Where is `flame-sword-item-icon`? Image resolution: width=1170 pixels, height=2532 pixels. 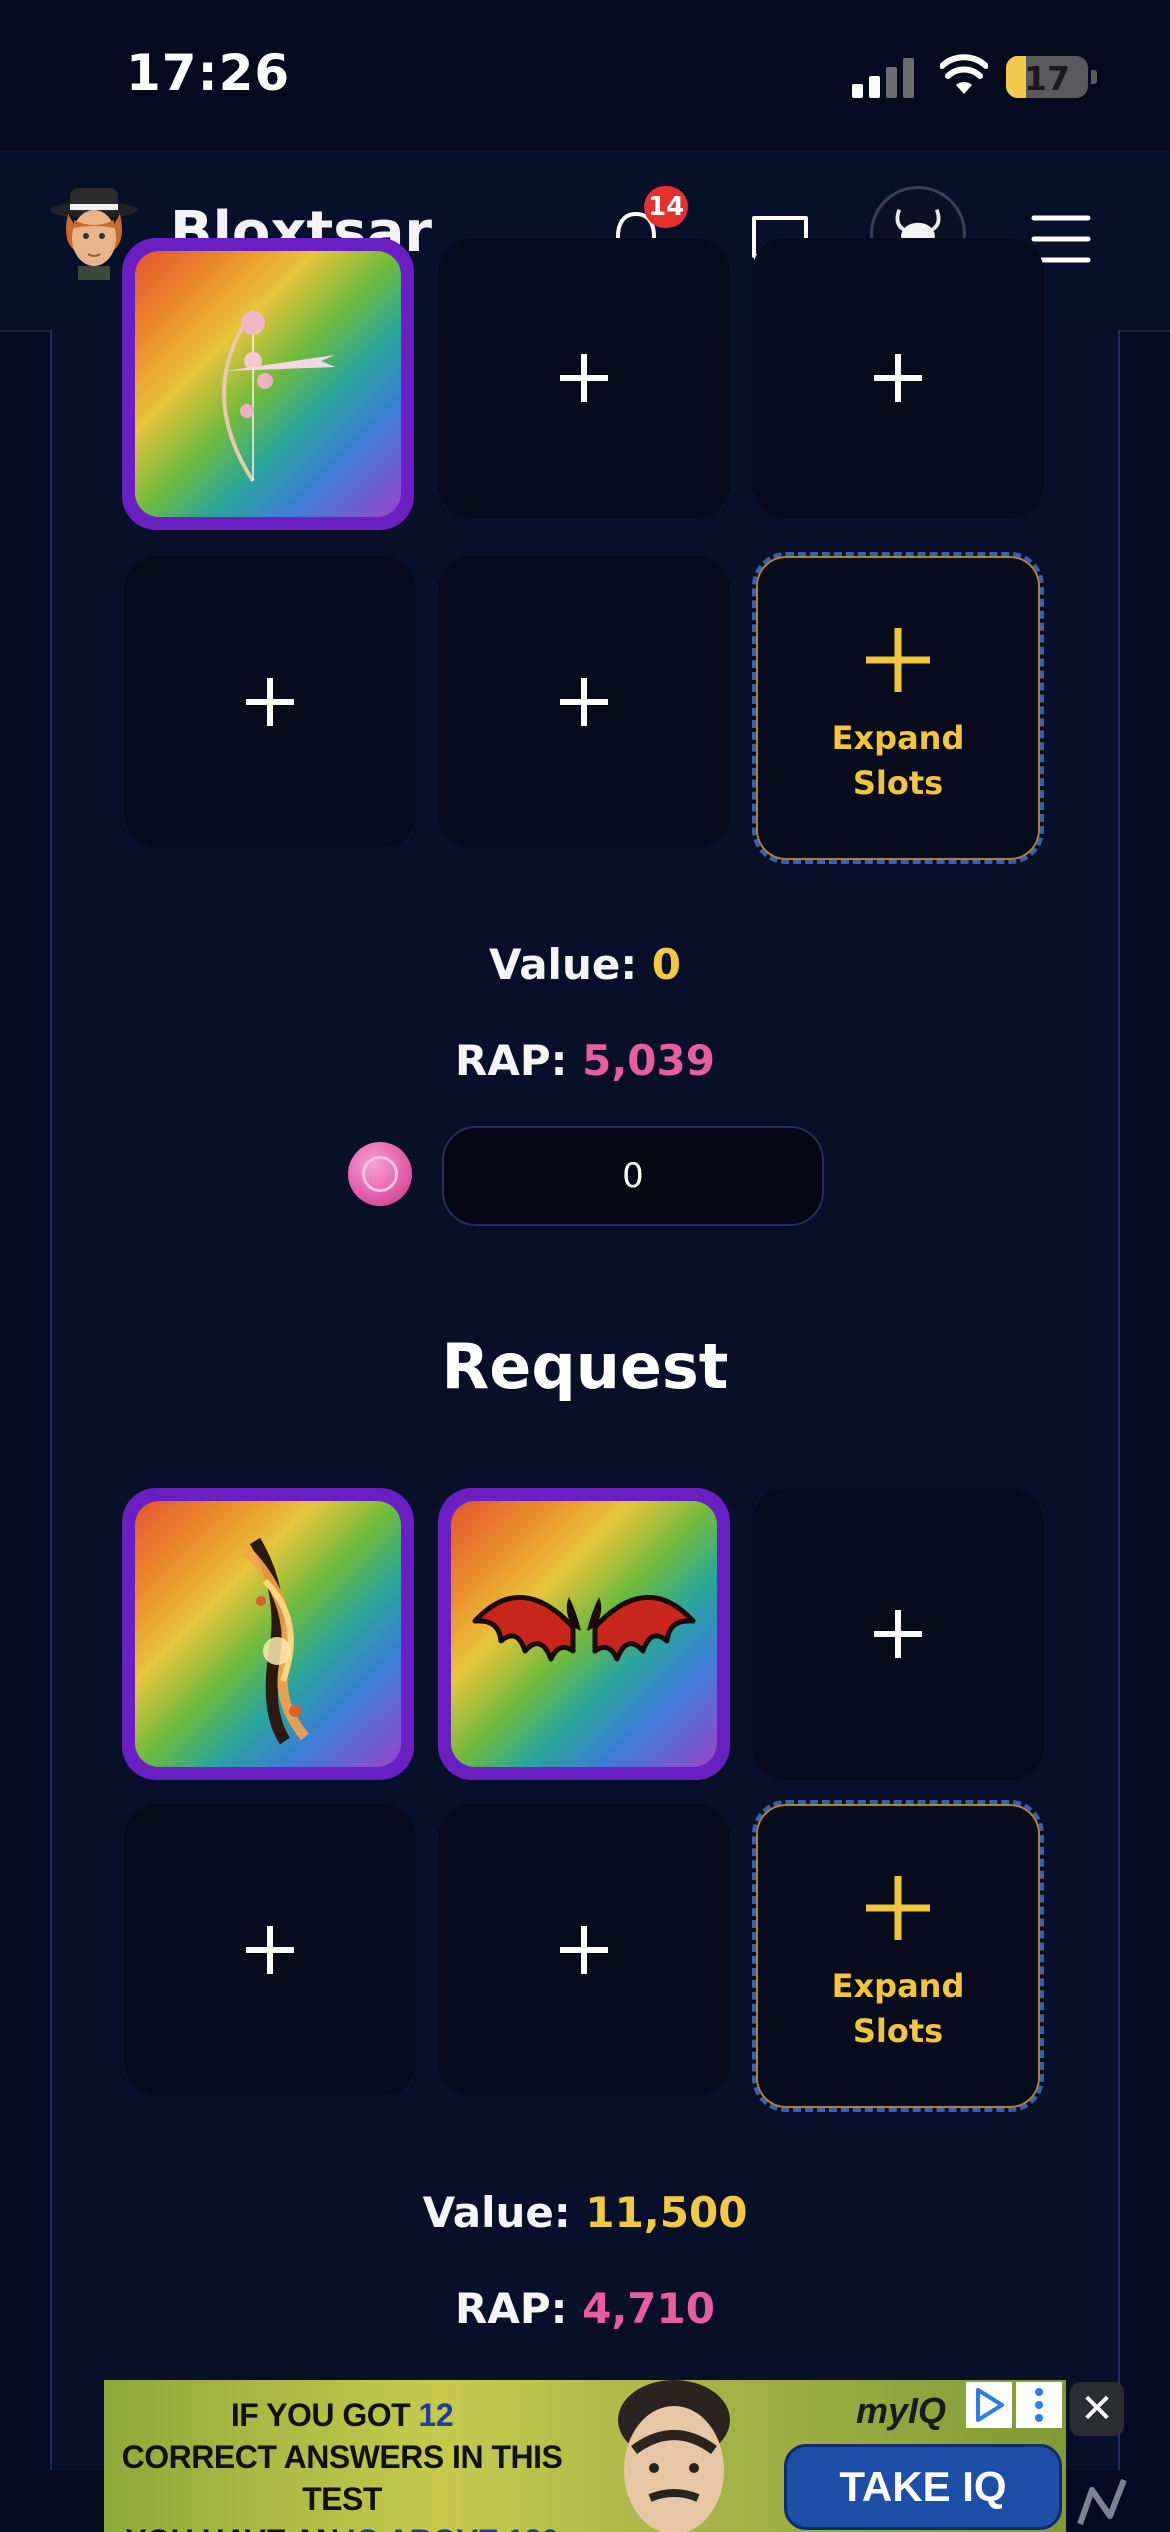 flame-sword-item-icon is located at coordinates (276, 1641).